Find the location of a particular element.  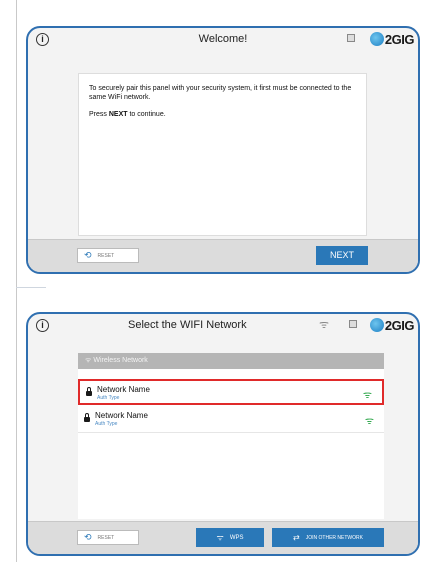

message-prefix: Press is located at coordinates (99, 114).